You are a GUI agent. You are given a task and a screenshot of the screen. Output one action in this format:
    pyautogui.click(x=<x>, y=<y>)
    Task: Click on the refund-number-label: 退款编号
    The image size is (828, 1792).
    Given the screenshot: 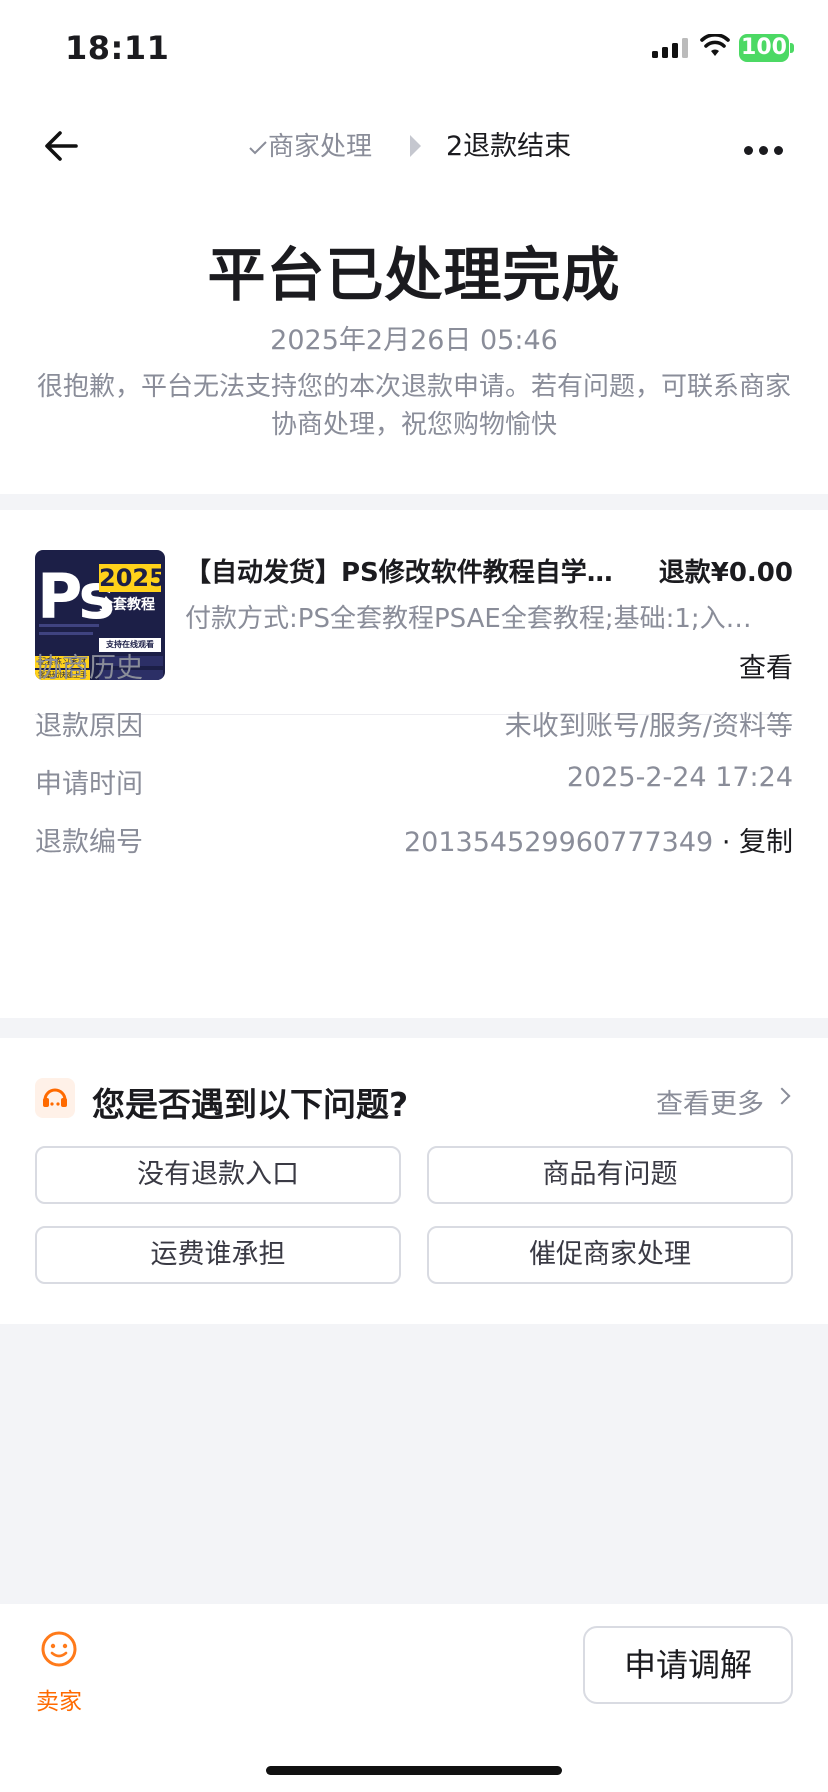 What is the action you would take?
    pyautogui.click(x=89, y=842)
    